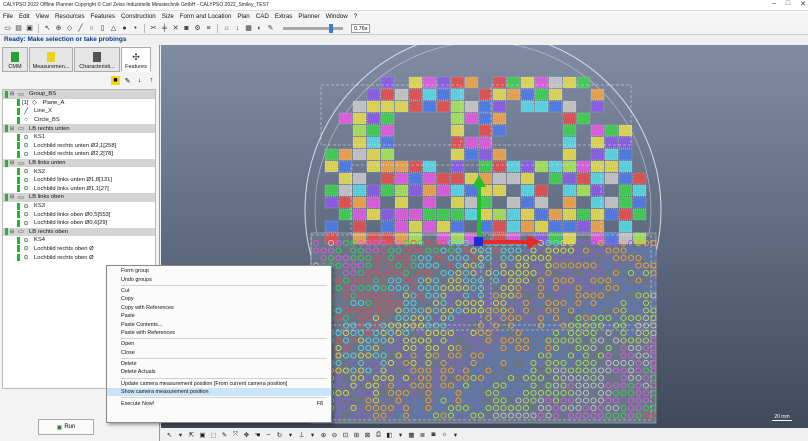 The image size is (808, 441). What do you see at coordinates (444, 434) in the screenshot?
I see `light-icon: ☼` at bounding box center [444, 434].